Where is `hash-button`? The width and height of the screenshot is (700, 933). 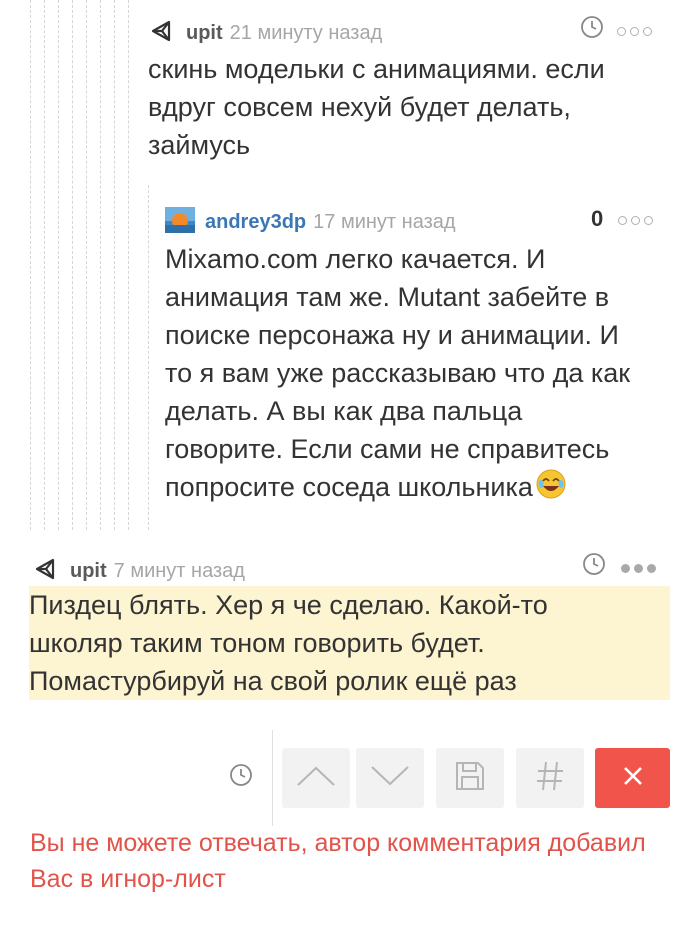
hash-button is located at coordinates (550, 778).